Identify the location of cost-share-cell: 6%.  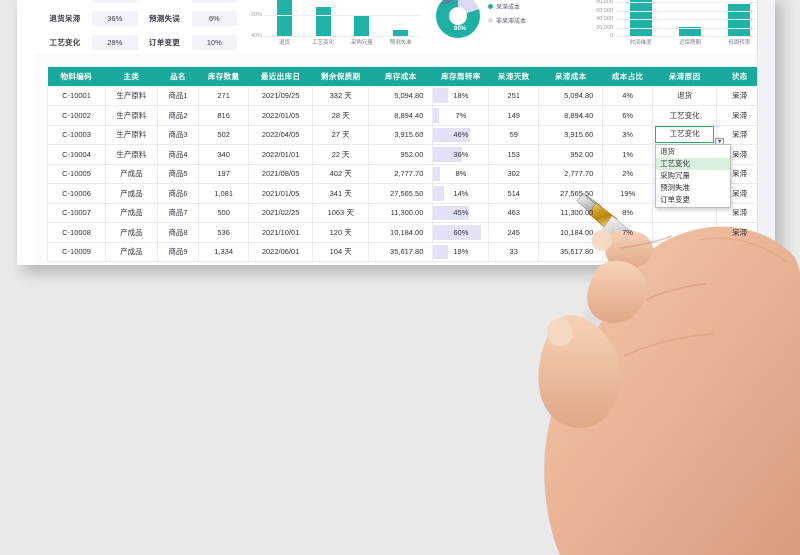
(628, 115).